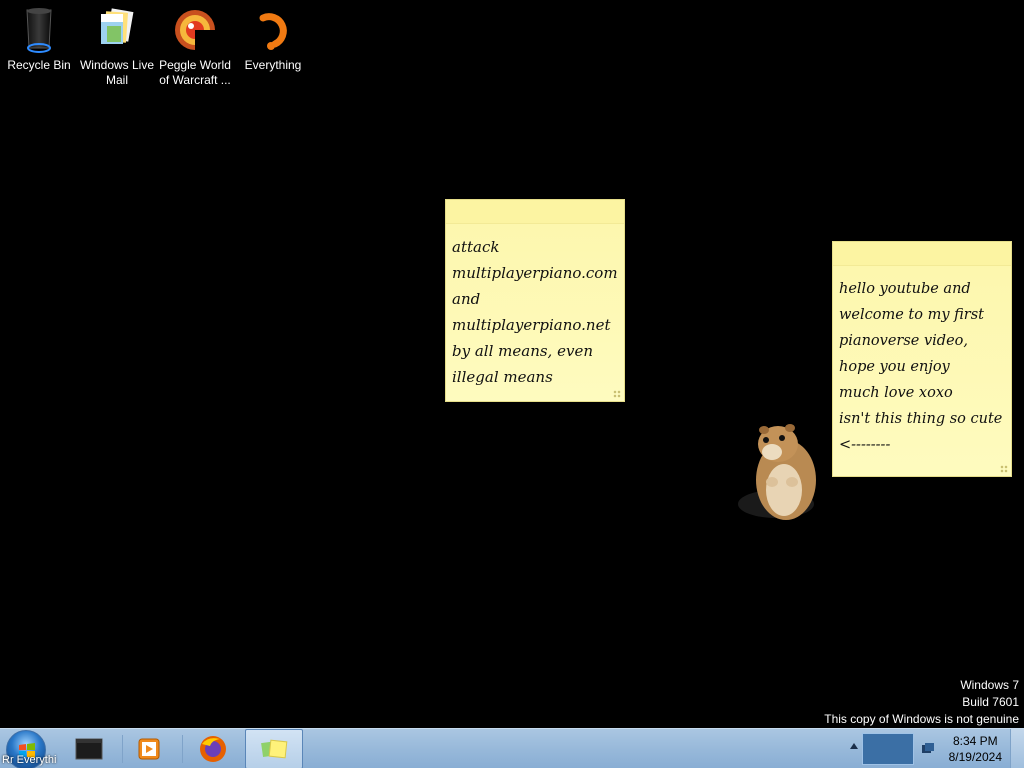  I want to click on taskbar-button-sticky-notes, so click(274, 748).